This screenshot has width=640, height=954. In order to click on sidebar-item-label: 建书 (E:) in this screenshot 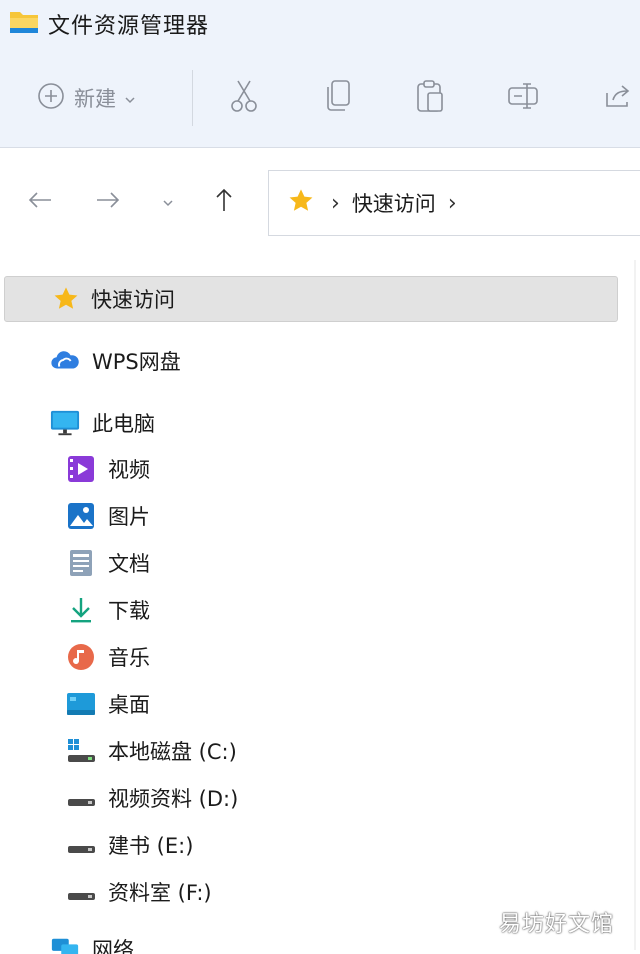, I will do `click(151, 846)`.